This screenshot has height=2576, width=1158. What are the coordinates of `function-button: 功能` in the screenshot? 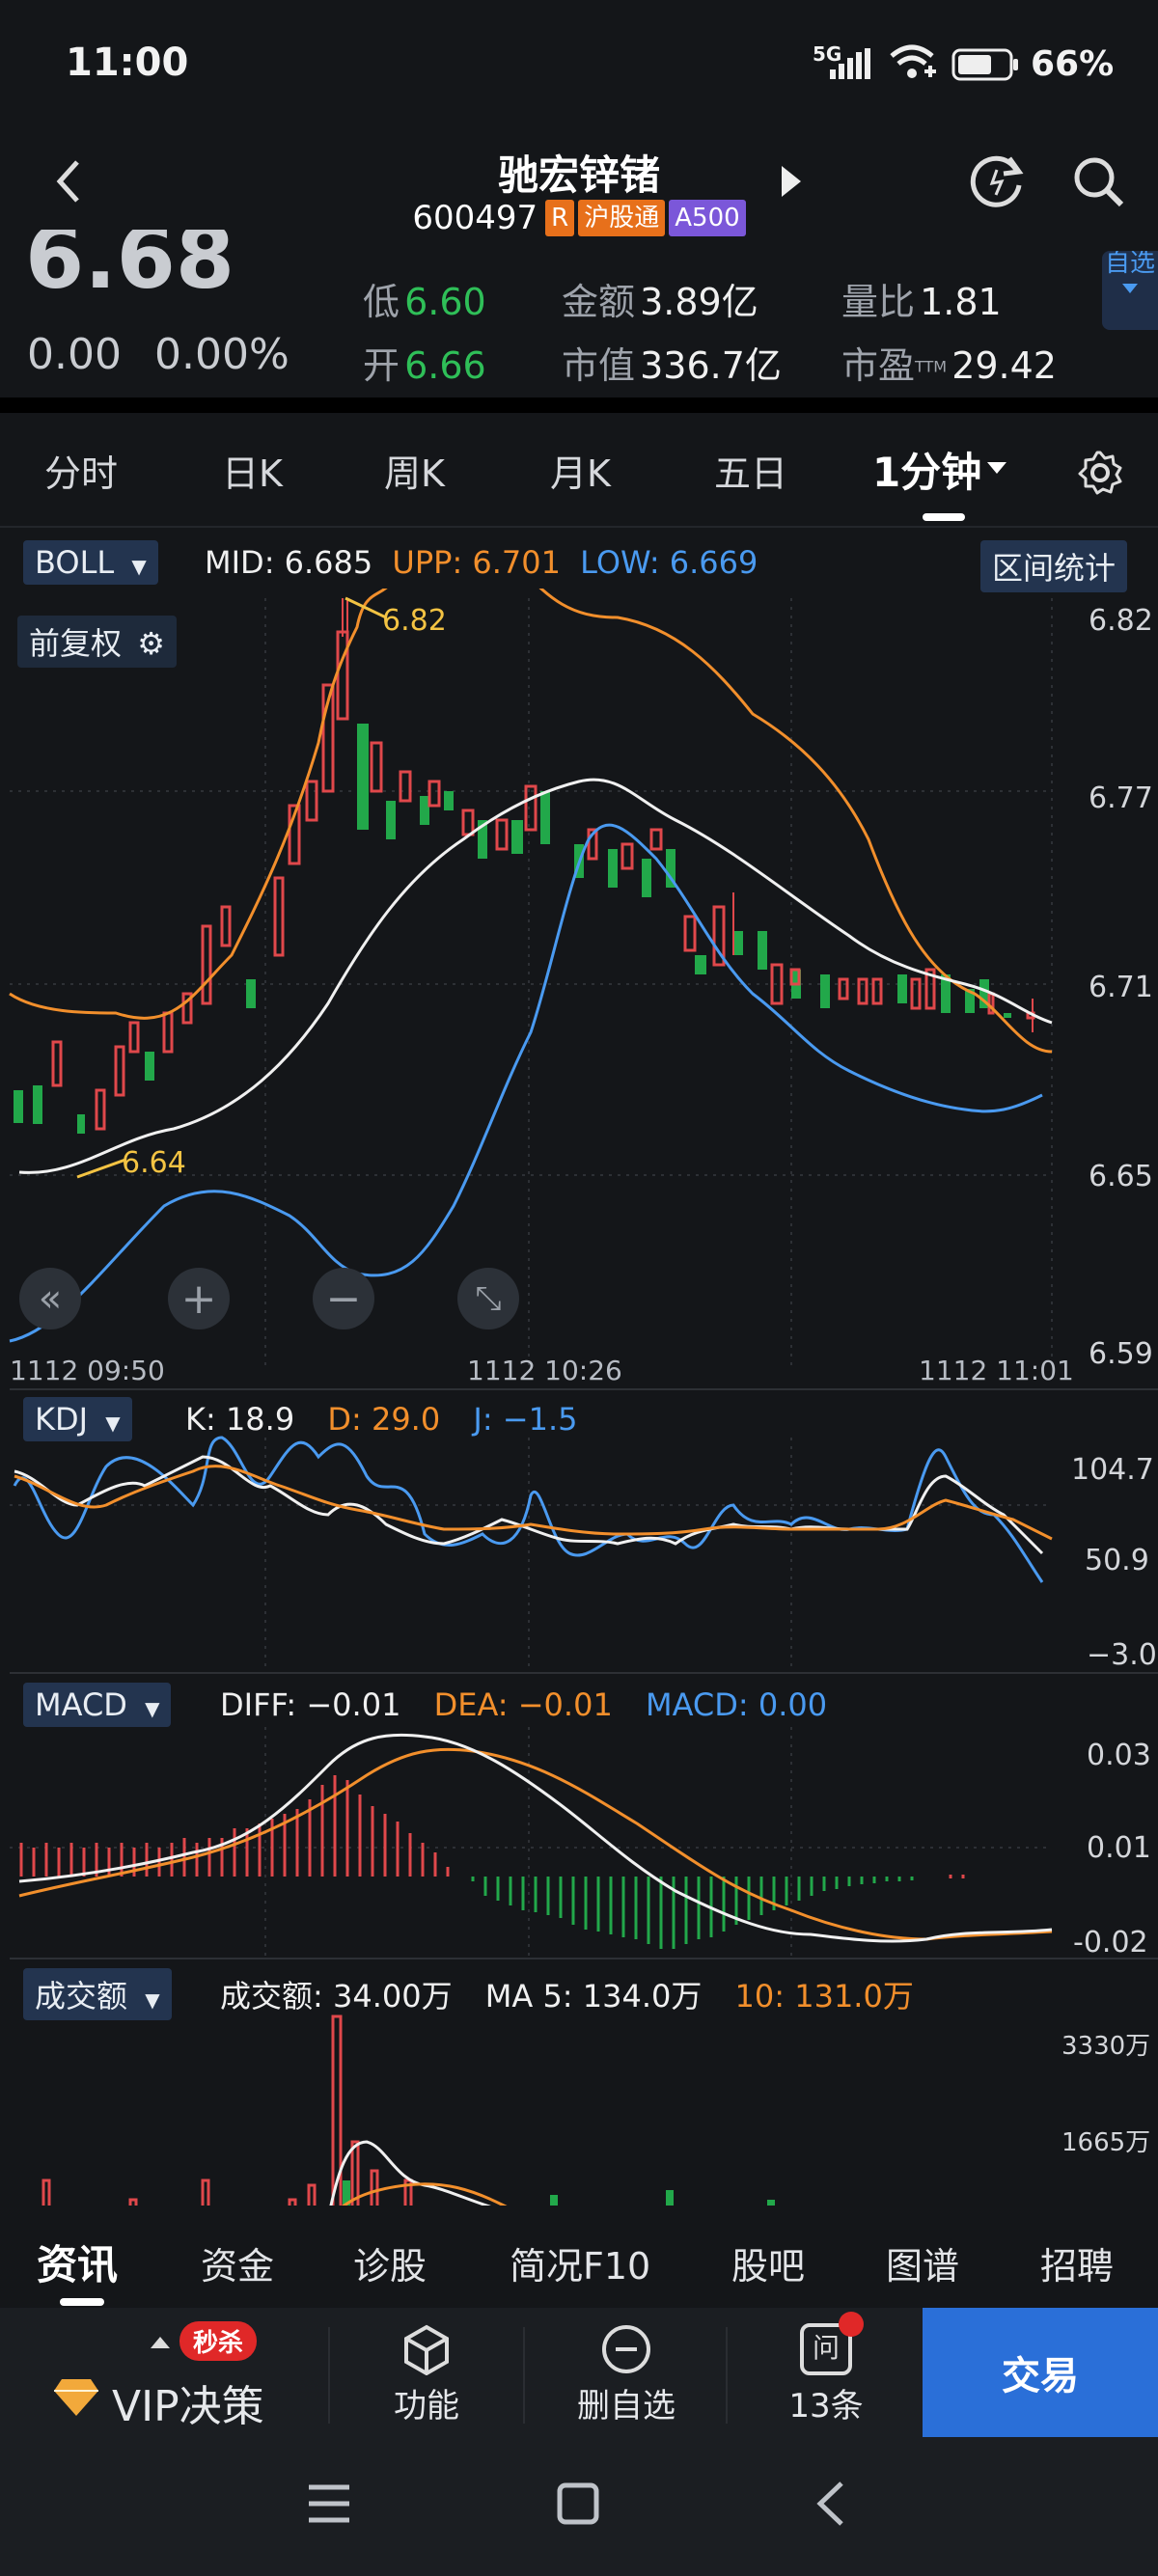 It's located at (426, 2376).